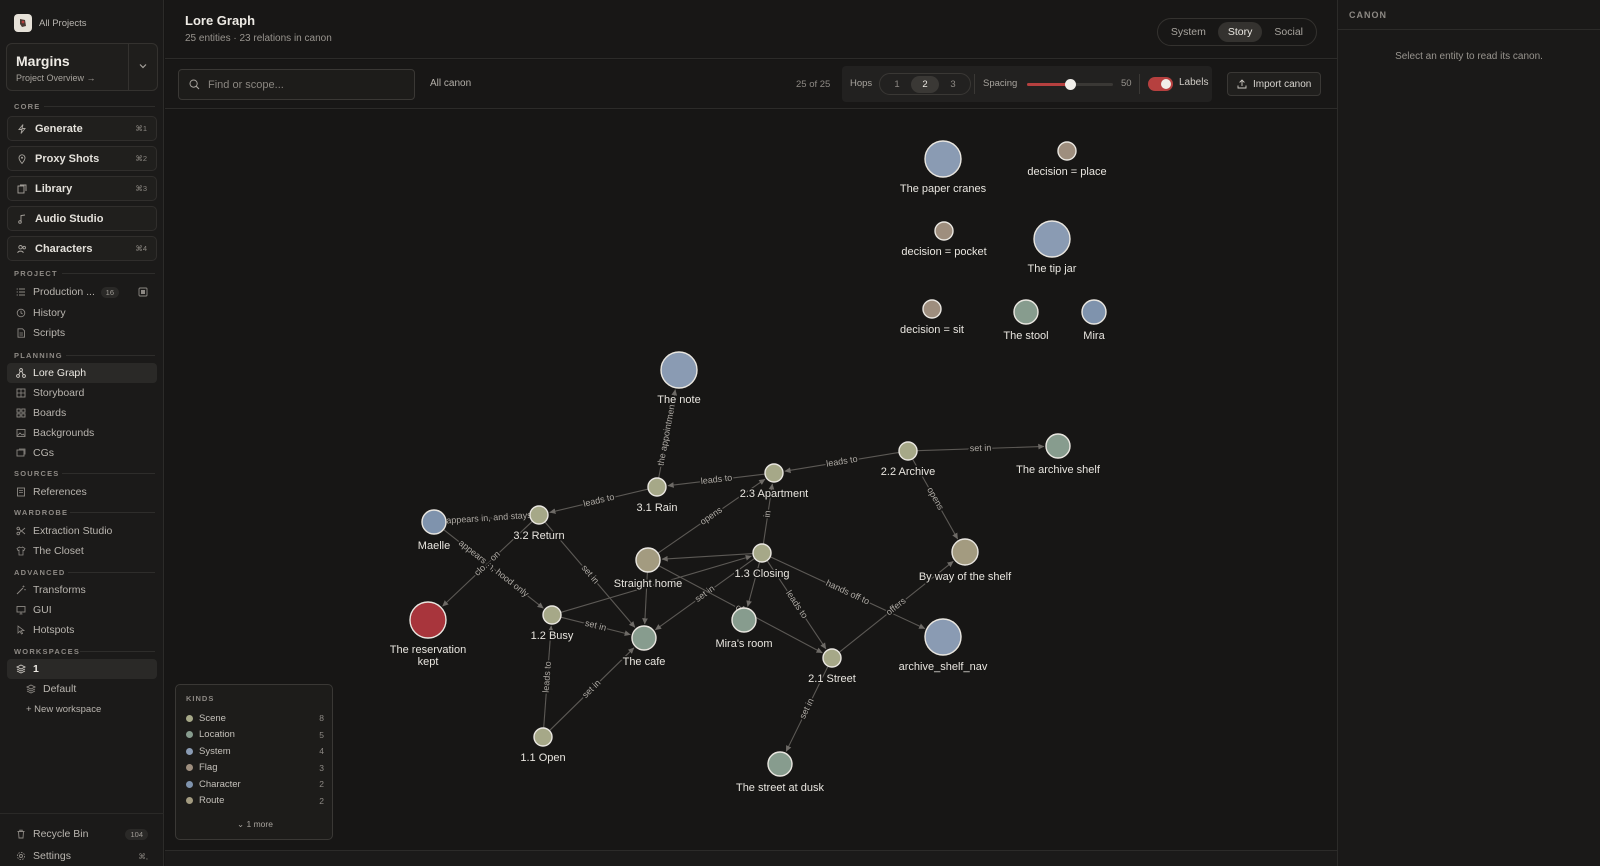 This screenshot has width=1600, height=866. Describe the element at coordinates (255, 718) in the screenshot. I see `legend-item-scene: Scene 8` at that location.